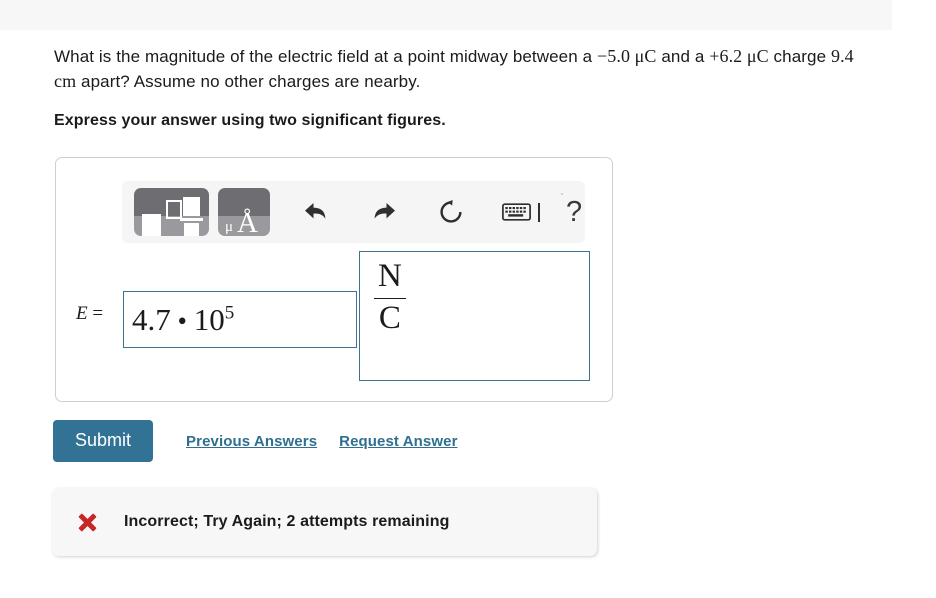  What do you see at coordinates (151, 225) in the screenshot?
I see `template-box-glyph` at bounding box center [151, 225].